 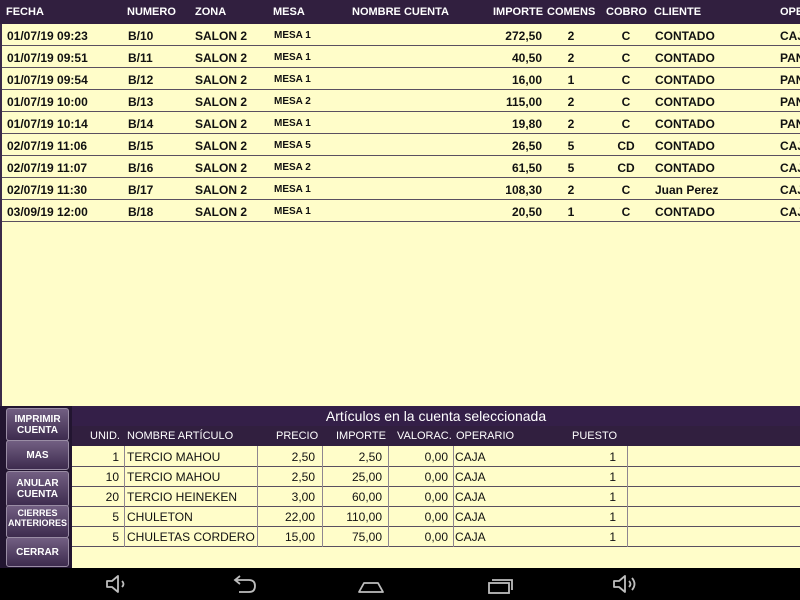 I want to click on cell-operario: PAN, so click(x=790, y=102).